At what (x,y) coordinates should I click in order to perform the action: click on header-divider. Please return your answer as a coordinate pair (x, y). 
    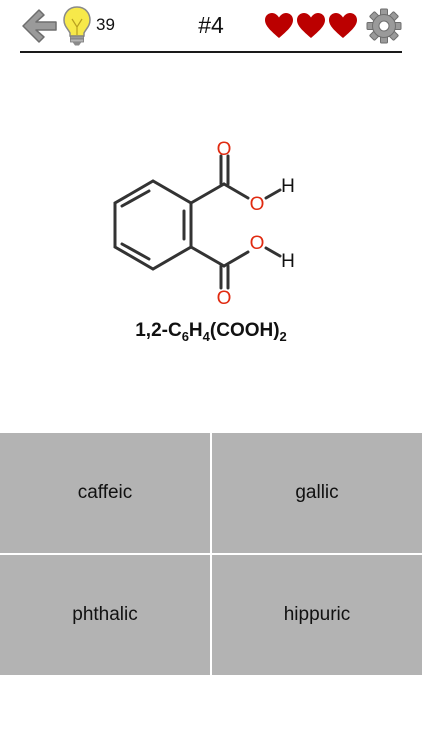
    Looking at the image, I should click on (211, 52).